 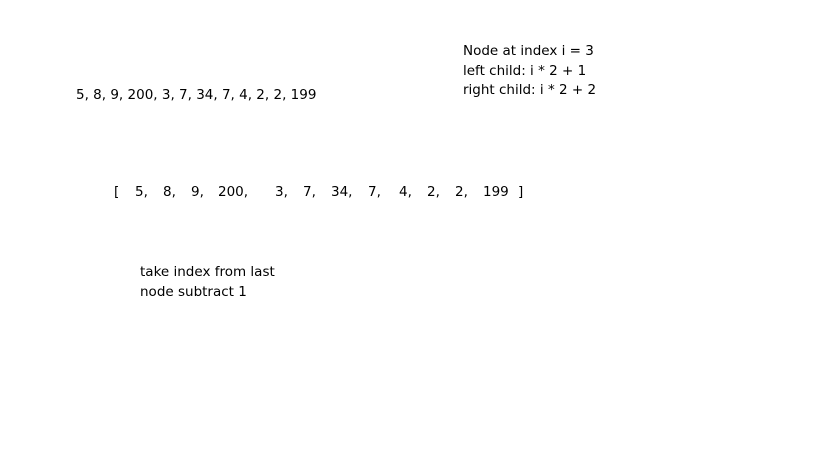 I want to click on right-child-formula: right child: i * 2 + 2, so click(x=530, y=90).